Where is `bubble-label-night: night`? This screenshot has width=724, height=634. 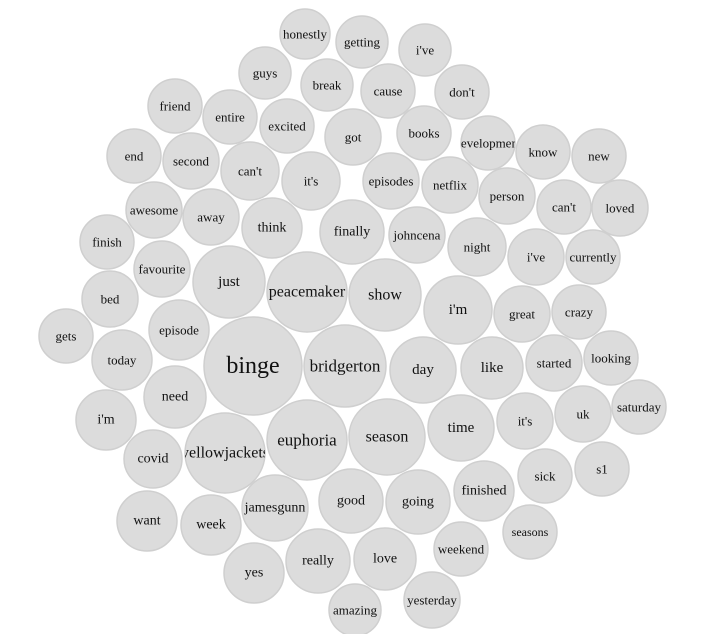
bubble-label-night: night is located at coordinates (477, 247).